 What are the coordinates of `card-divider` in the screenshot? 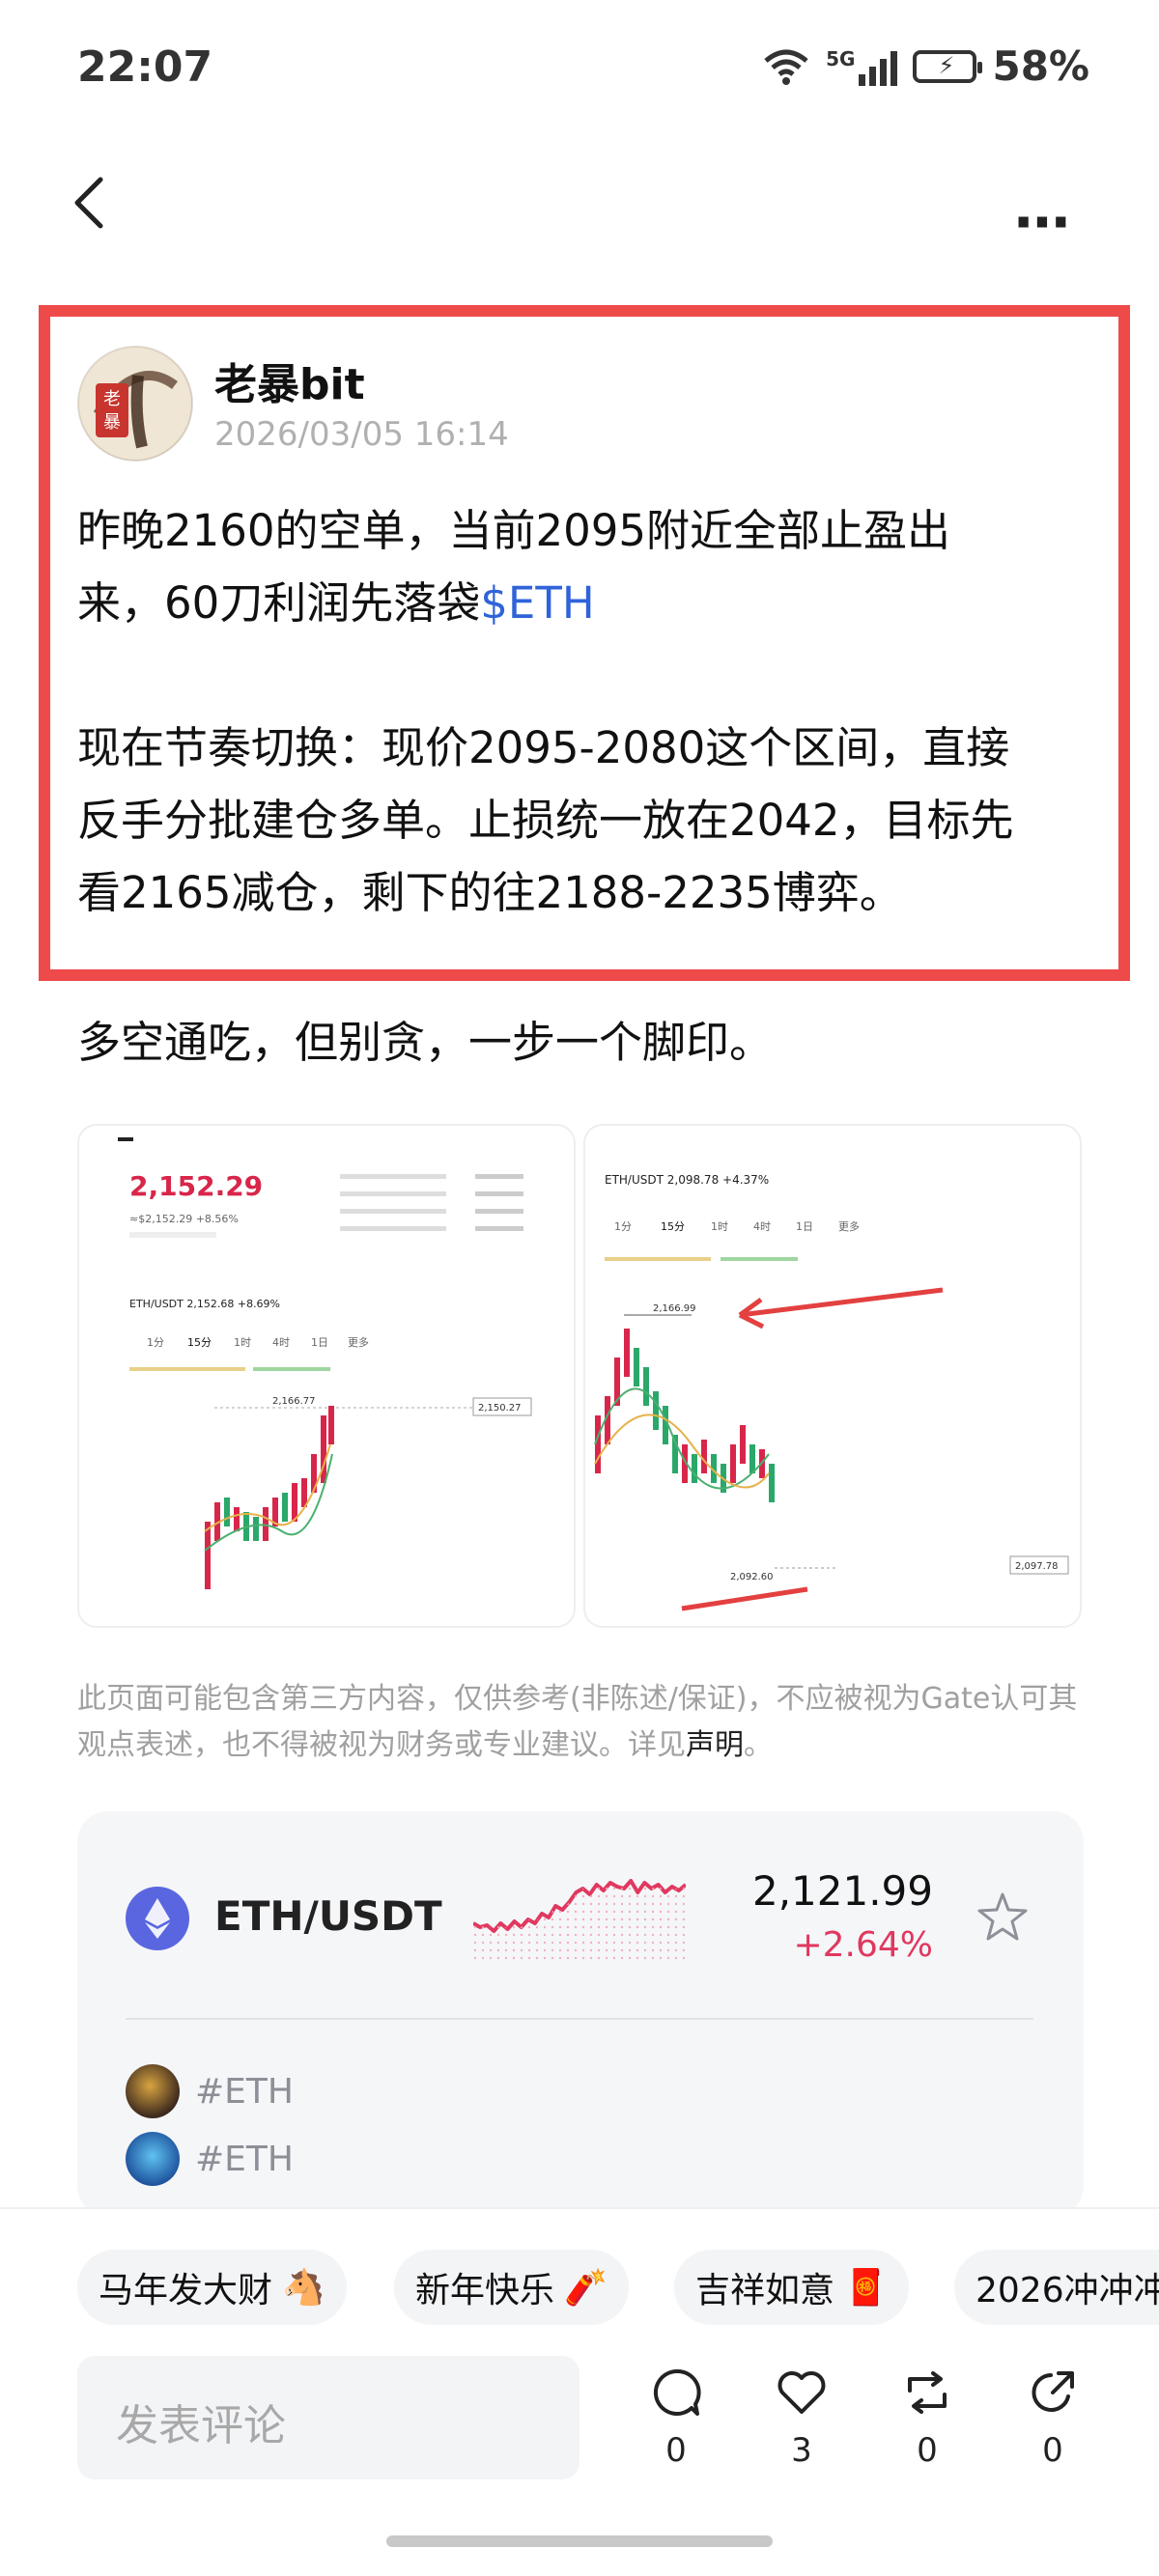 It's located at (579, 2019).